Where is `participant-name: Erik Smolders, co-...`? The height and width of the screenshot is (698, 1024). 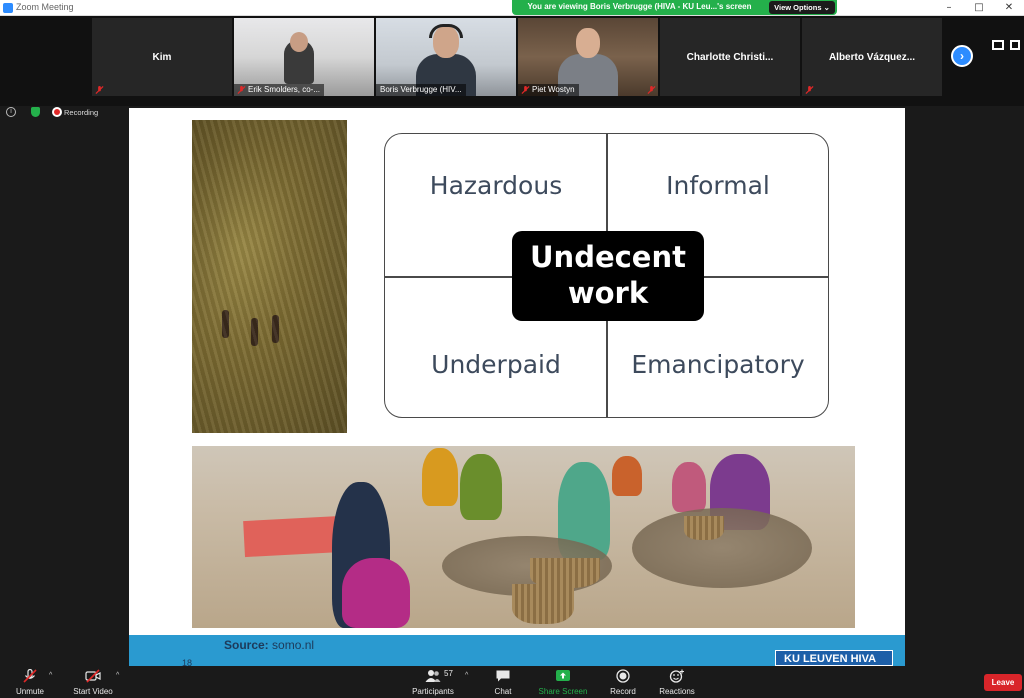
participant-name: Erik Smolders, co-... is located at coordinates (279, 90).